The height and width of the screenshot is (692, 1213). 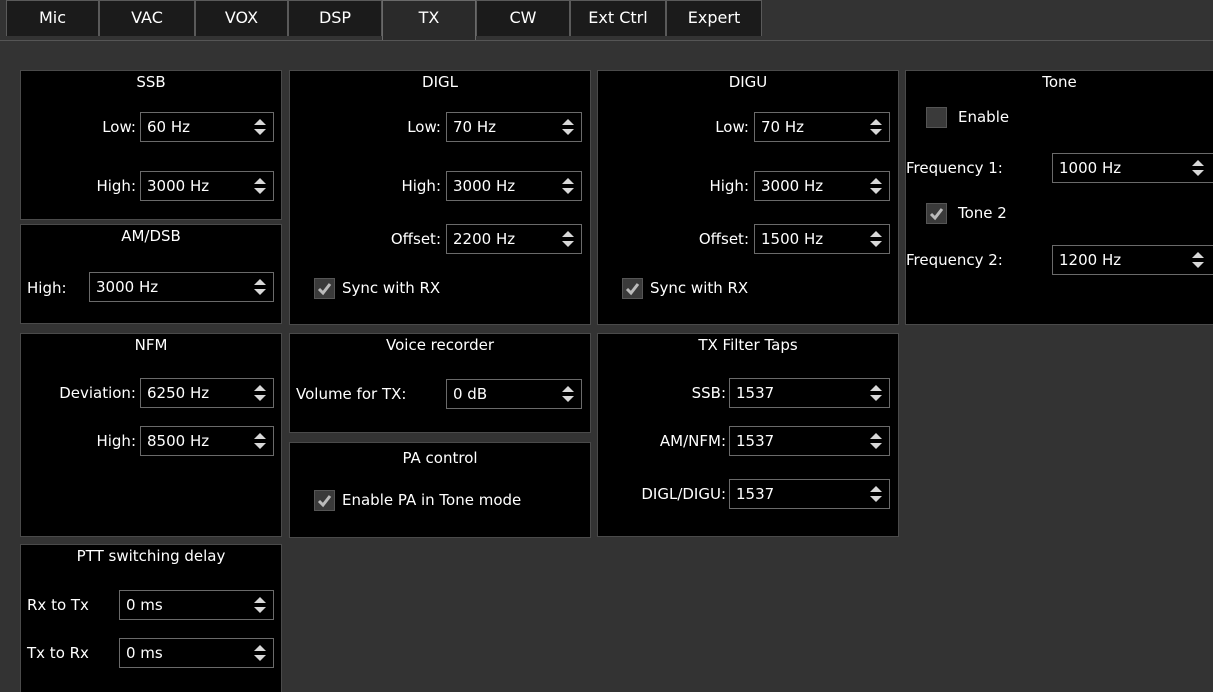 What do you see at coordinates (809, 494) in the screenshot?
I see `taps-digl-digu-spinbox: 1537` at bounding box center [809, 494].